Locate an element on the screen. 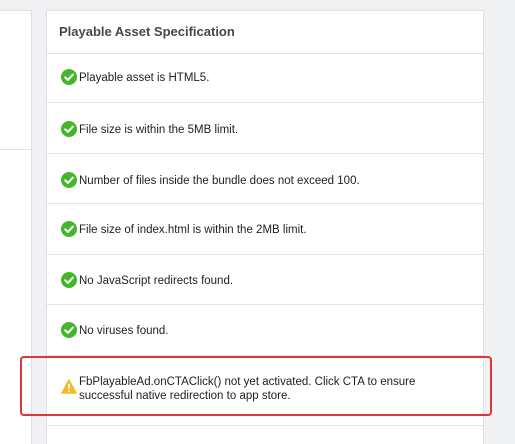  check-item-text: File size is within the 5MB limit. is located at coordinates (159, 130).